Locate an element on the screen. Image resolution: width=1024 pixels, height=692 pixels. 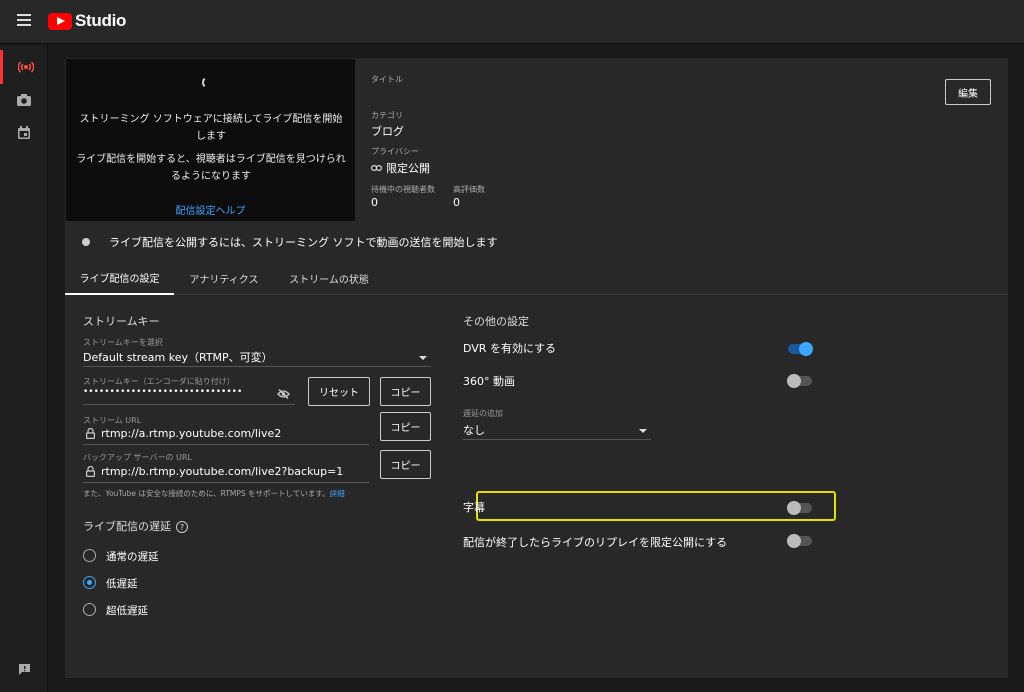
tab-stream-settings: ライブ配信の設定 is located at coordinates (119, 278).